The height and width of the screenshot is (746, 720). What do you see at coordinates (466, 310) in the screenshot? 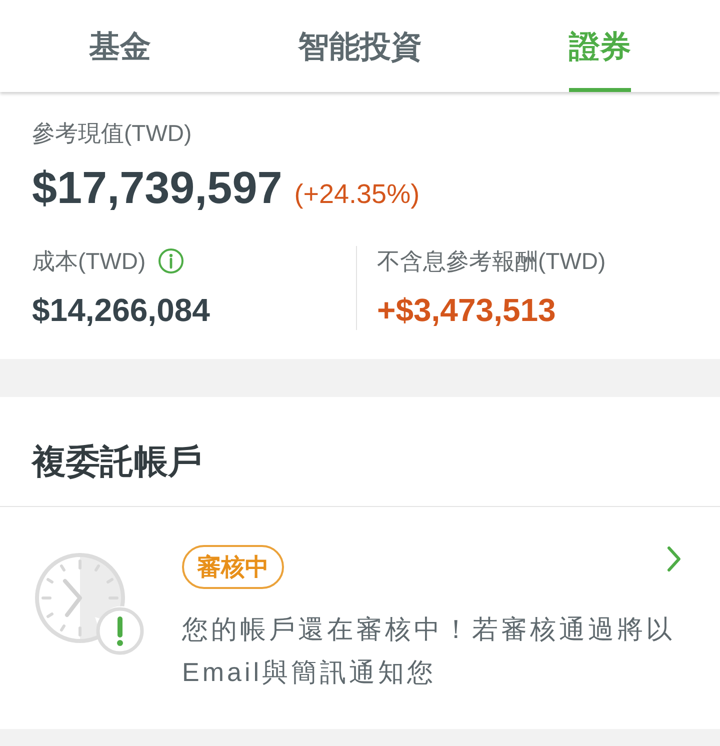
I see `return-value: +$3,473,513` at bounding box center [466, 310].